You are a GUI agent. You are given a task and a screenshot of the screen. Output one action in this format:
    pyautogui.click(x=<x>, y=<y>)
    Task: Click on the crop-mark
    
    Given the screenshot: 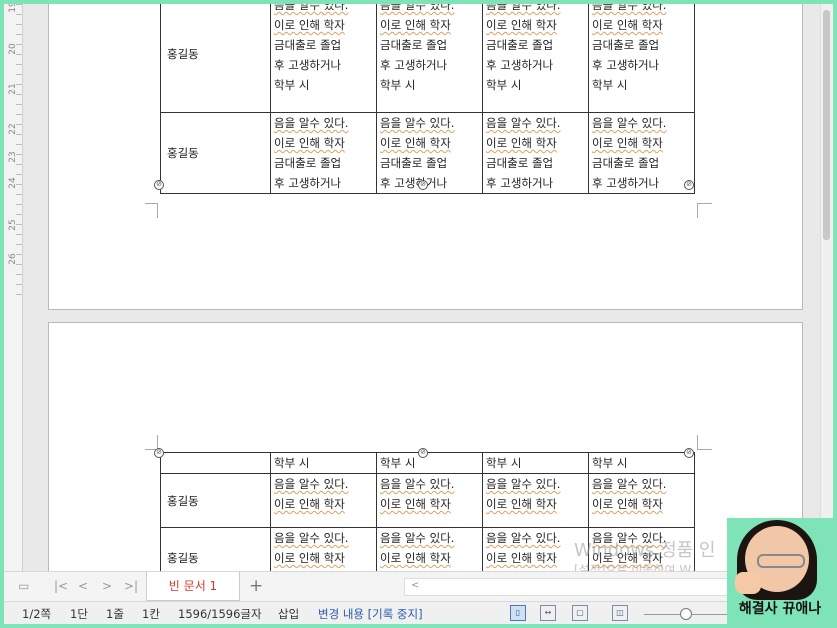 What is the action you would take?
    pyautogui.click(x=704, y=442)
    